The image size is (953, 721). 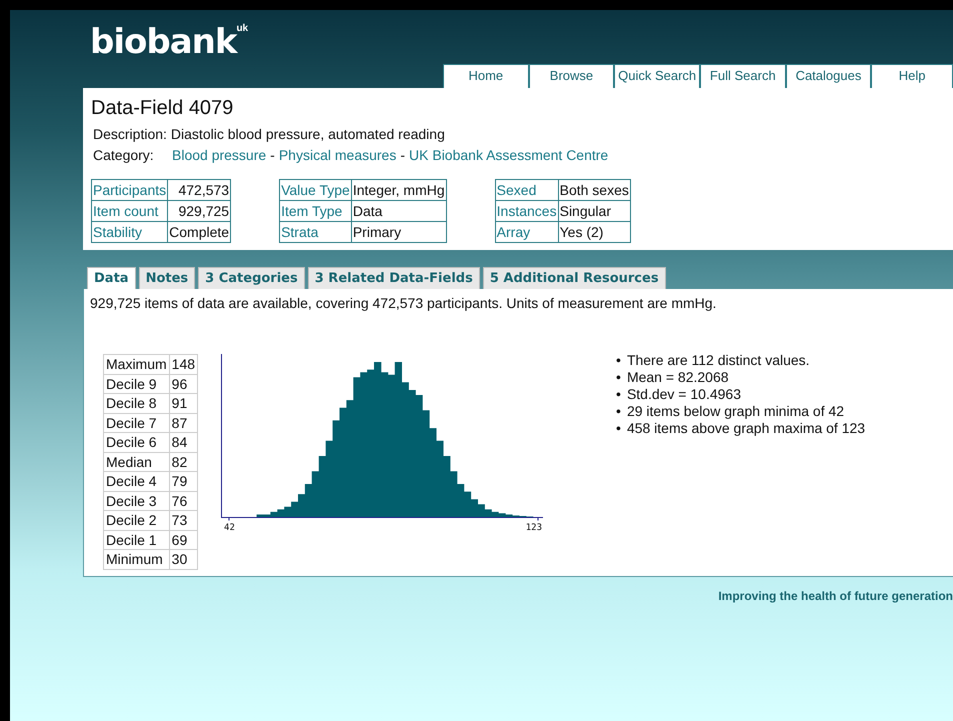 I want to click on table-label: Stability, so click(x=130, y=232).